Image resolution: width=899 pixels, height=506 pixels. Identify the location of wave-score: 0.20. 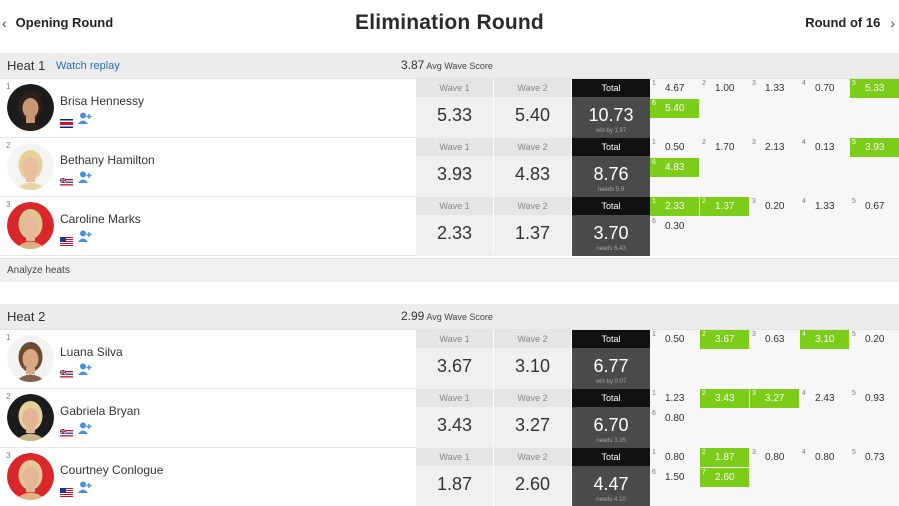
(775, 206).